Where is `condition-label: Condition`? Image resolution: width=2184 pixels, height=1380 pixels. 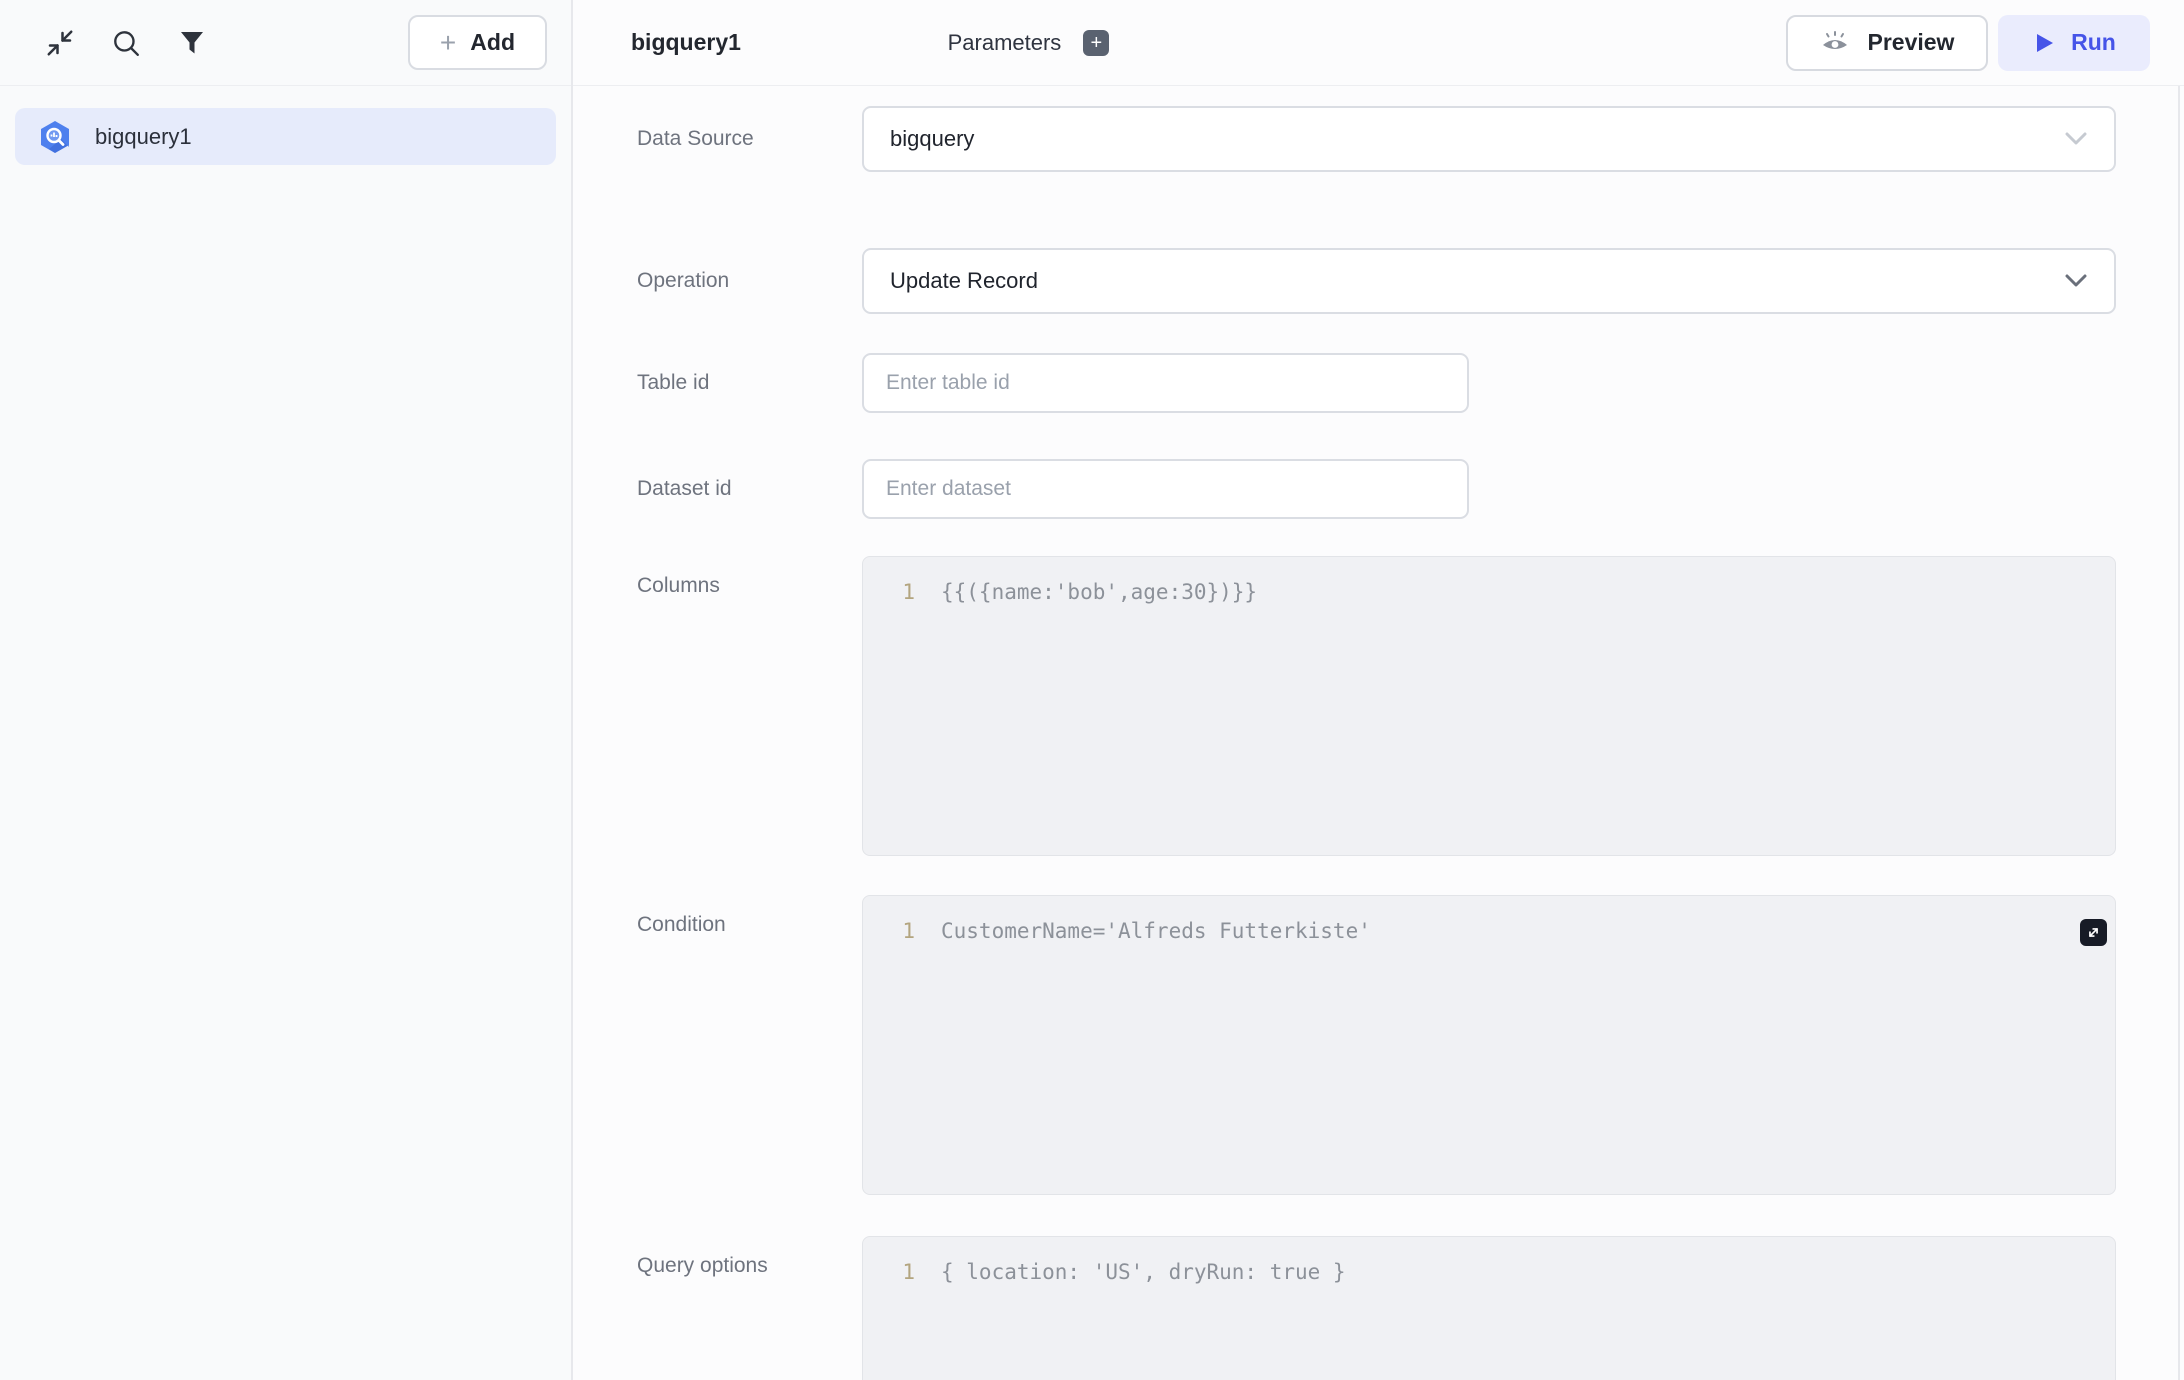
condition-label: Condition is located at coordinates (681, 924).